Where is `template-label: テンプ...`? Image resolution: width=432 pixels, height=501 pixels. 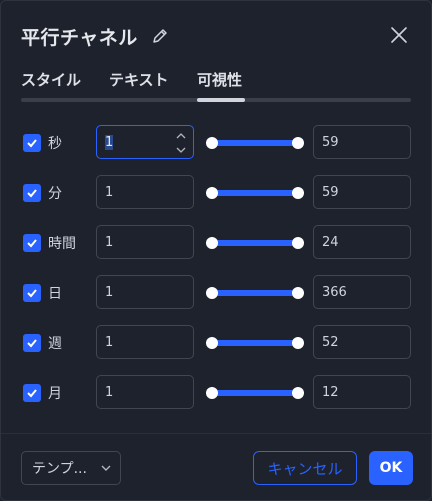 template-label: テンプ... is located at coordinates (59, 469).